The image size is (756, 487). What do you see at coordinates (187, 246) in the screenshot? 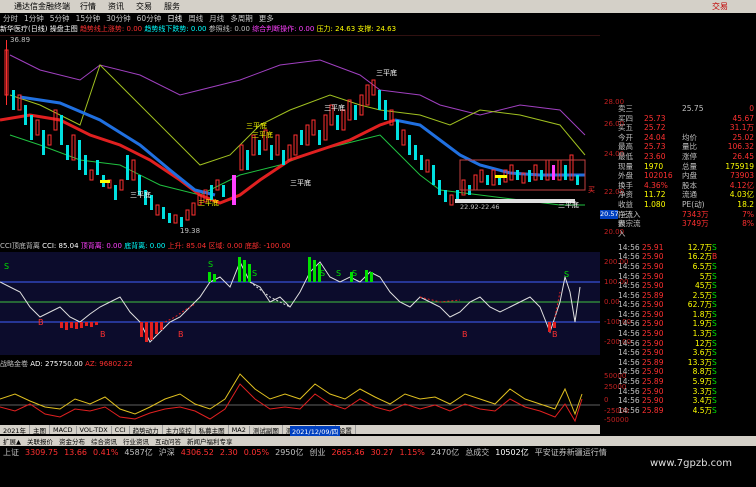
I see `cci-upper: 上升: 85.04` at bounding box center [187, 246].